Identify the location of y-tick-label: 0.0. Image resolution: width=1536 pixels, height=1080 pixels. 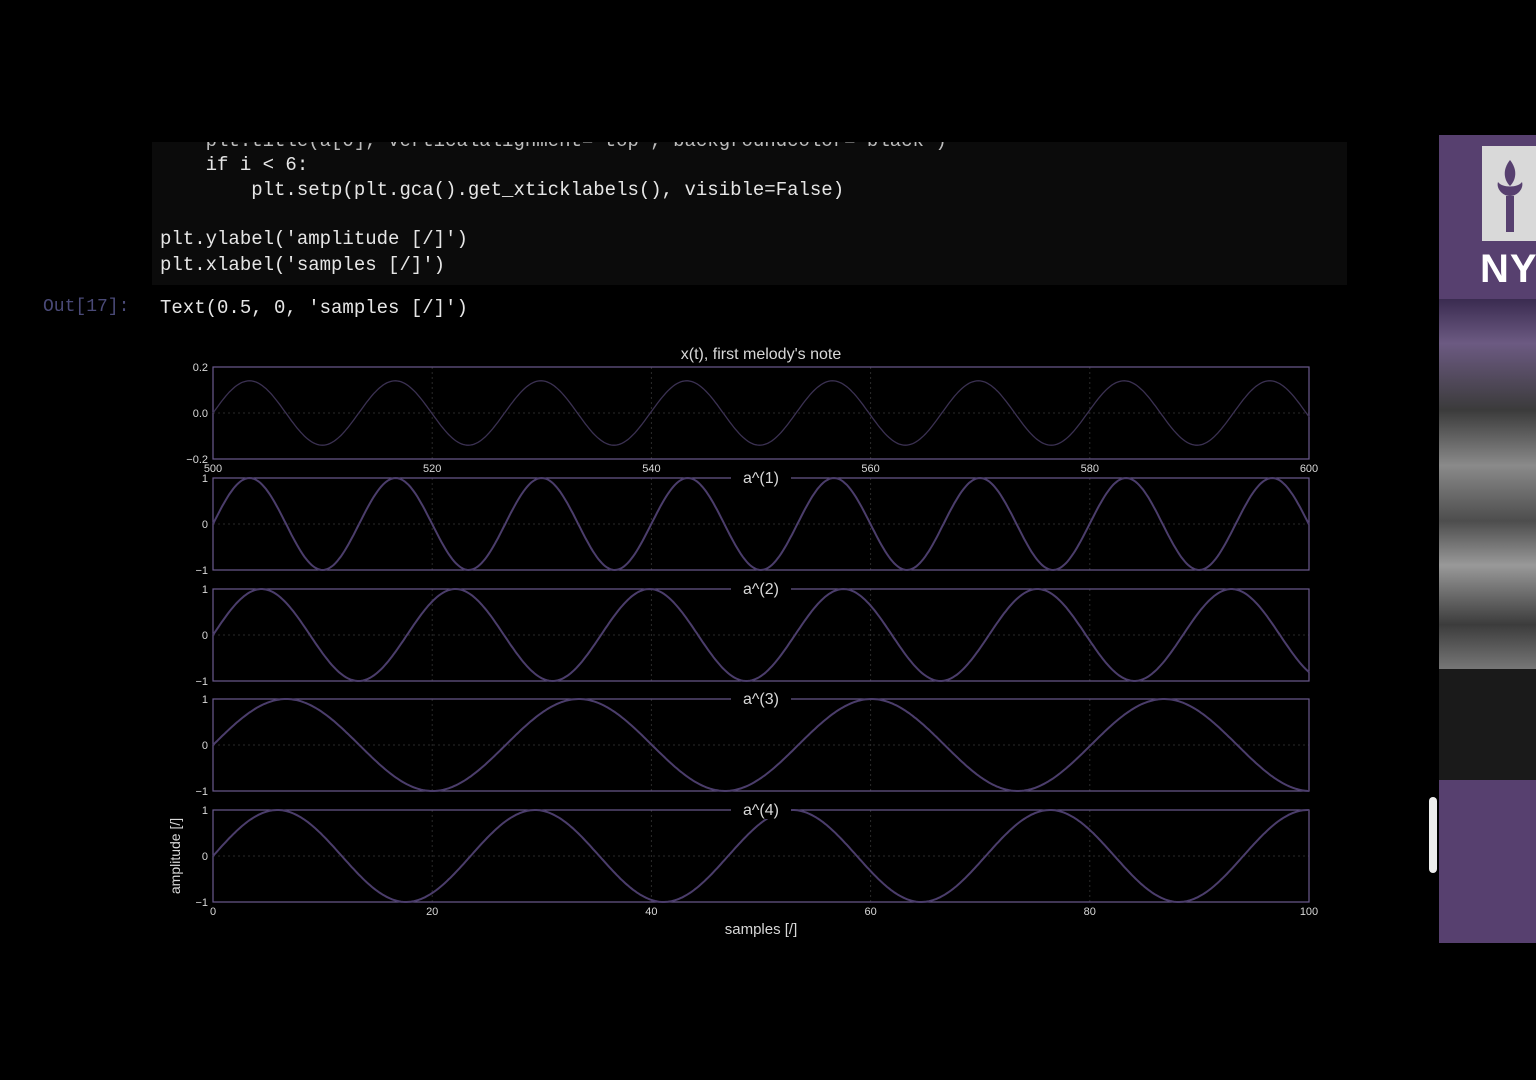
(200, 414).